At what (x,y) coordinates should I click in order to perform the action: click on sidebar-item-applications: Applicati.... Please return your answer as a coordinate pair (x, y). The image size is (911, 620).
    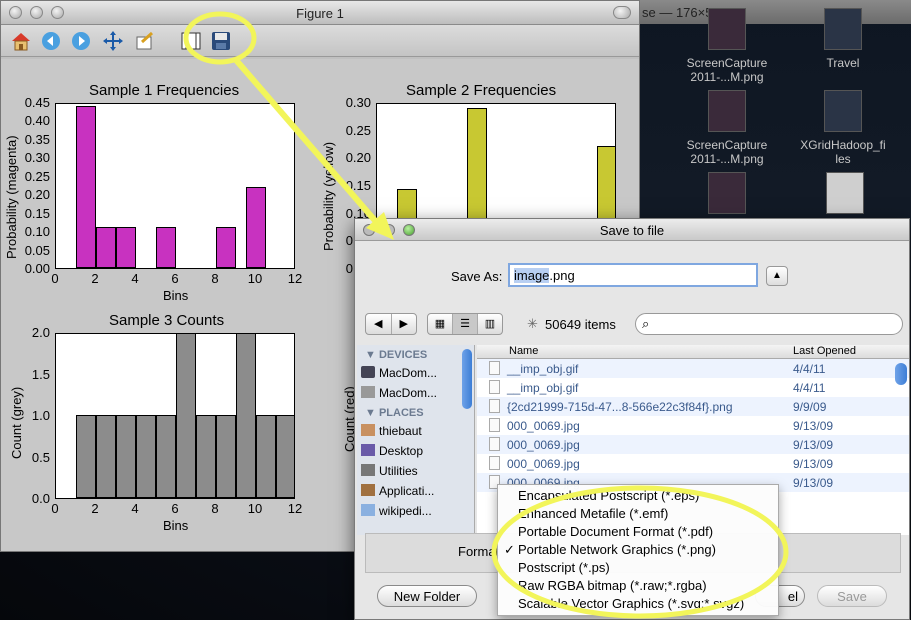
    Looking at the image, I should click on (415, 491).